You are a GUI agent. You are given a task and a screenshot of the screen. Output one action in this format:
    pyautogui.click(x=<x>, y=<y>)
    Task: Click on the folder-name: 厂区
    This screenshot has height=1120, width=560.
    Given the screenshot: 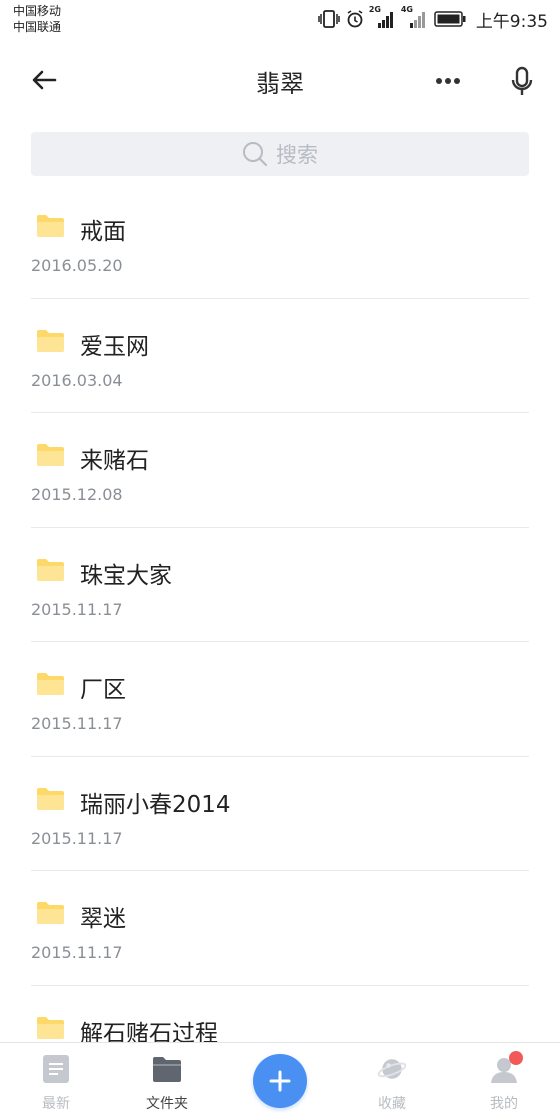 What is the action you would take?
    pyautogui.click(x=103, y=690)
    